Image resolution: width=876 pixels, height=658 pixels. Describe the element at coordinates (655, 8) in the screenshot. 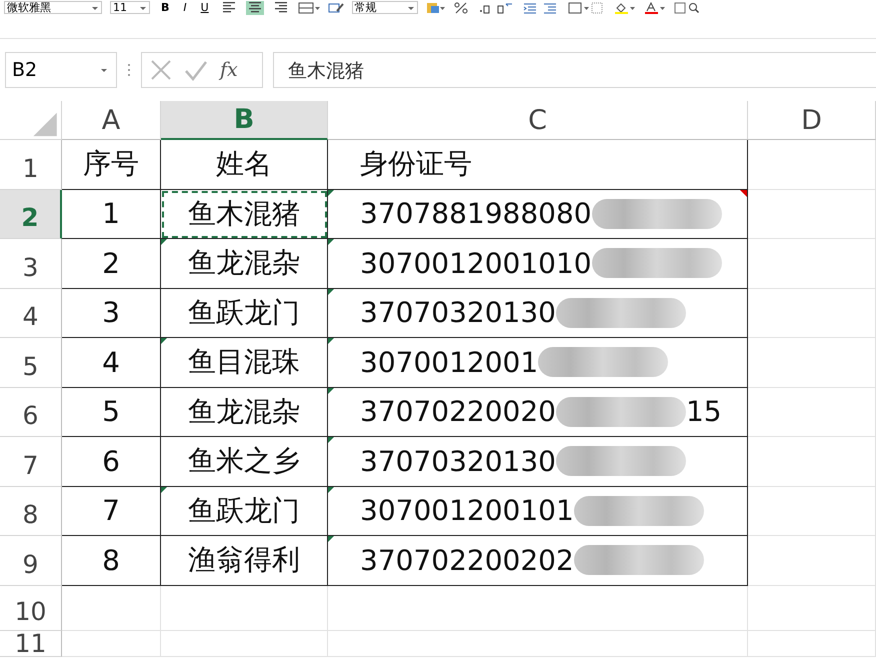

I see `font-color-icon` at that location.